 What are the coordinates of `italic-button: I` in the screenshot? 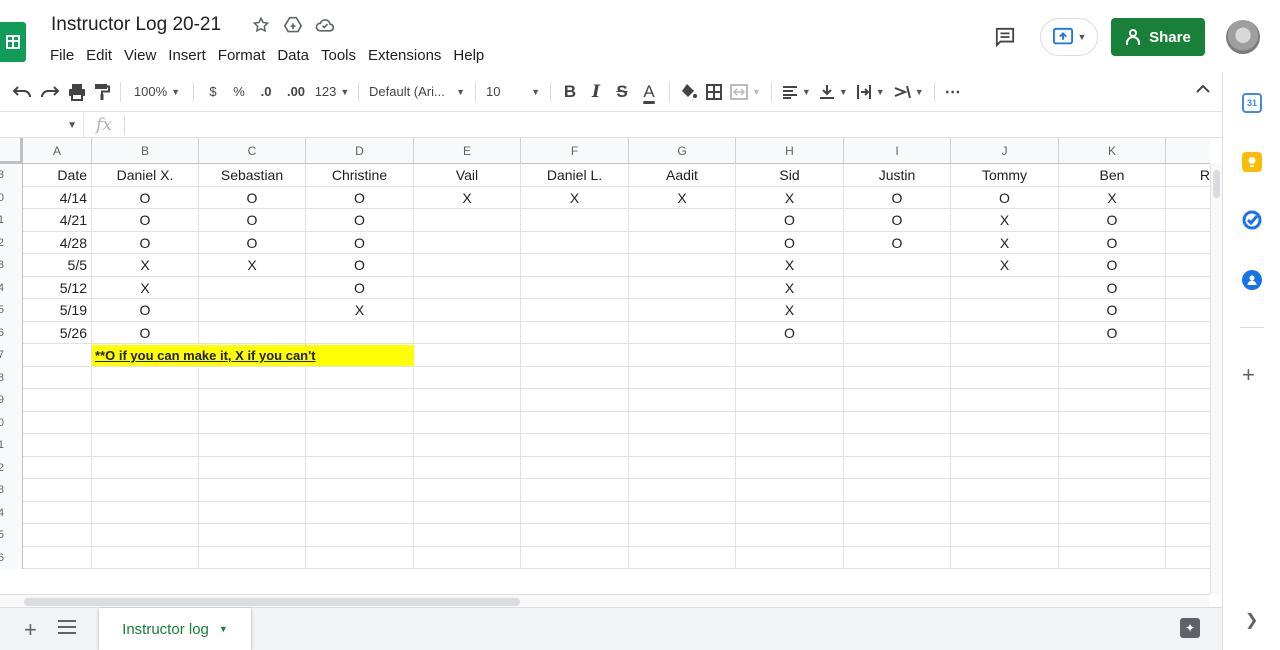 It's located at (596, 92).